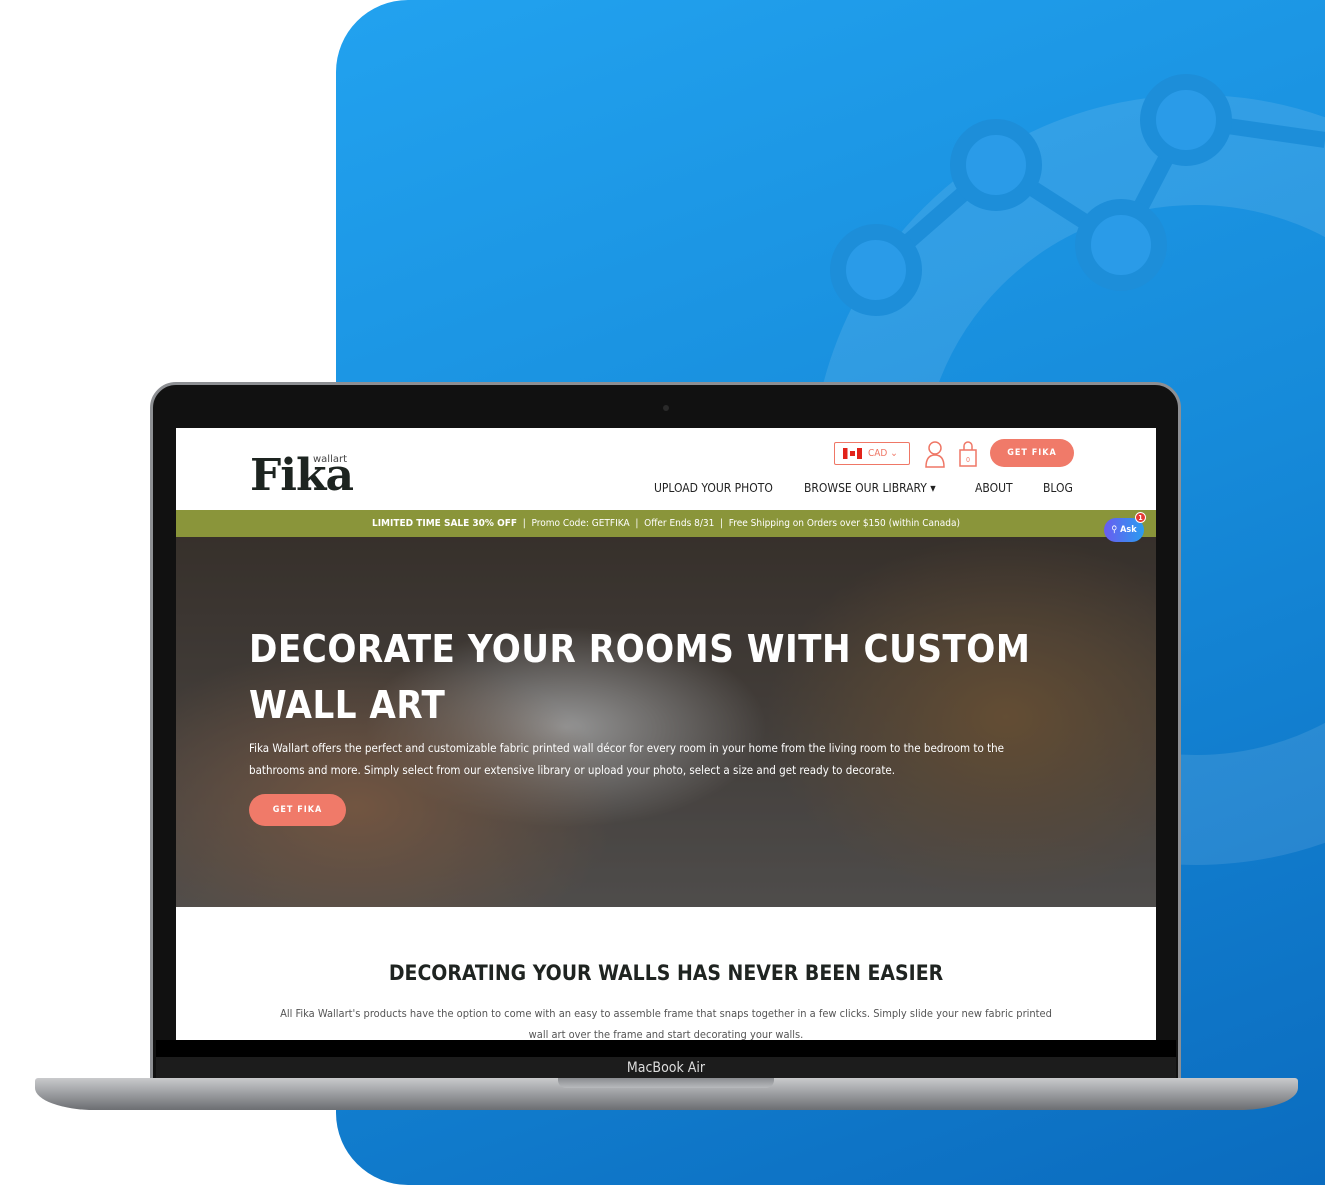 Image resolution: width=1325 pixels, height=1185 pixels. I want to click on svg-text: 0, so click(968, 460).